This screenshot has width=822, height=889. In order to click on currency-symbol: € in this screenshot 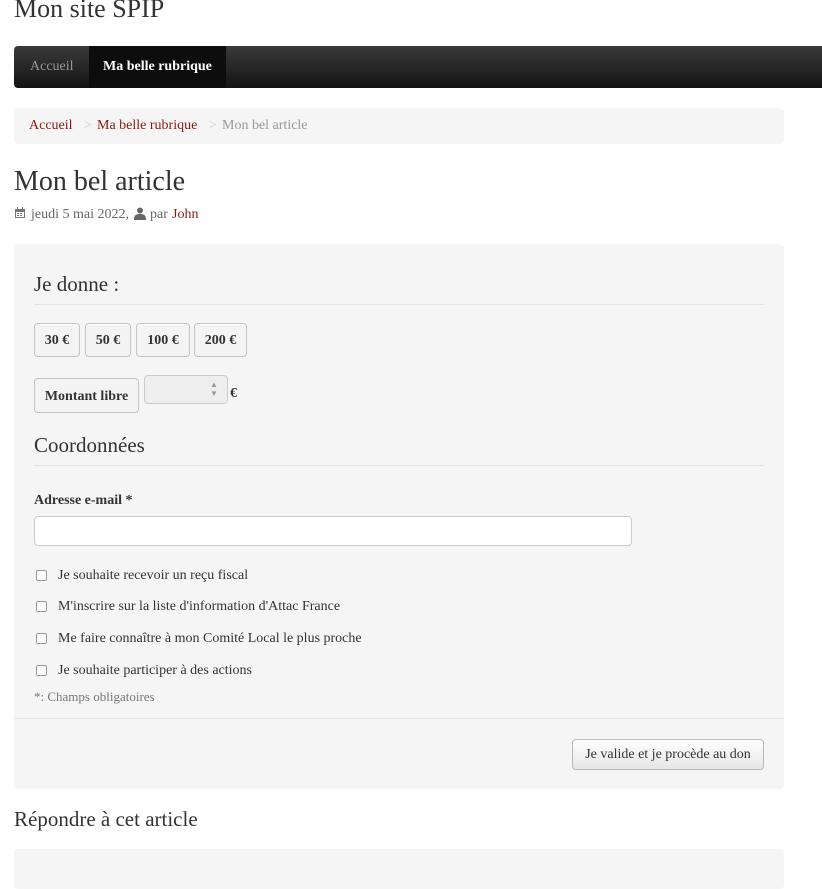, I will do `click(233, 393)`.